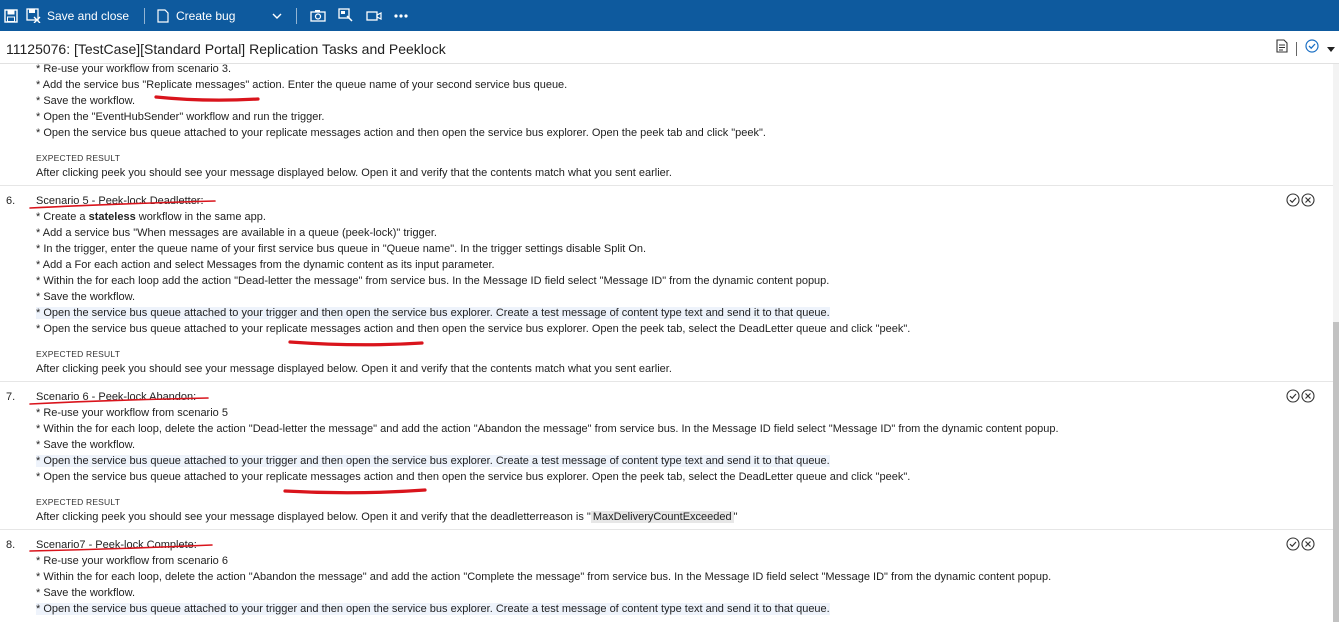  What do you see at coordinates (116, 545) in the screenshot?
I see `step-title: Scenario7 - Peek-lock Complete:` at bounding box center [116, 545].